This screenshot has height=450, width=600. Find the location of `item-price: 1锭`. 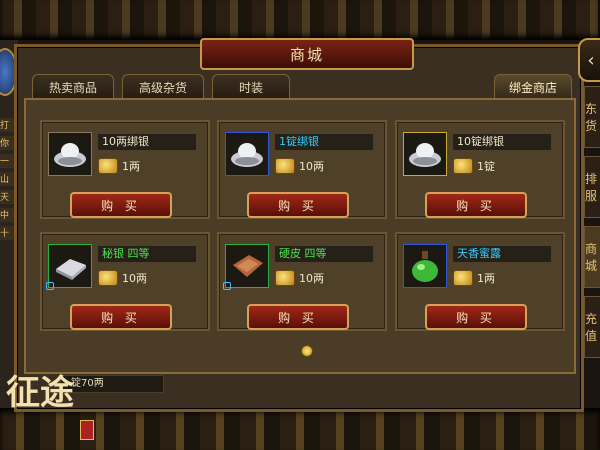

item-price: 1锭 is located at coordinates (474, 166).